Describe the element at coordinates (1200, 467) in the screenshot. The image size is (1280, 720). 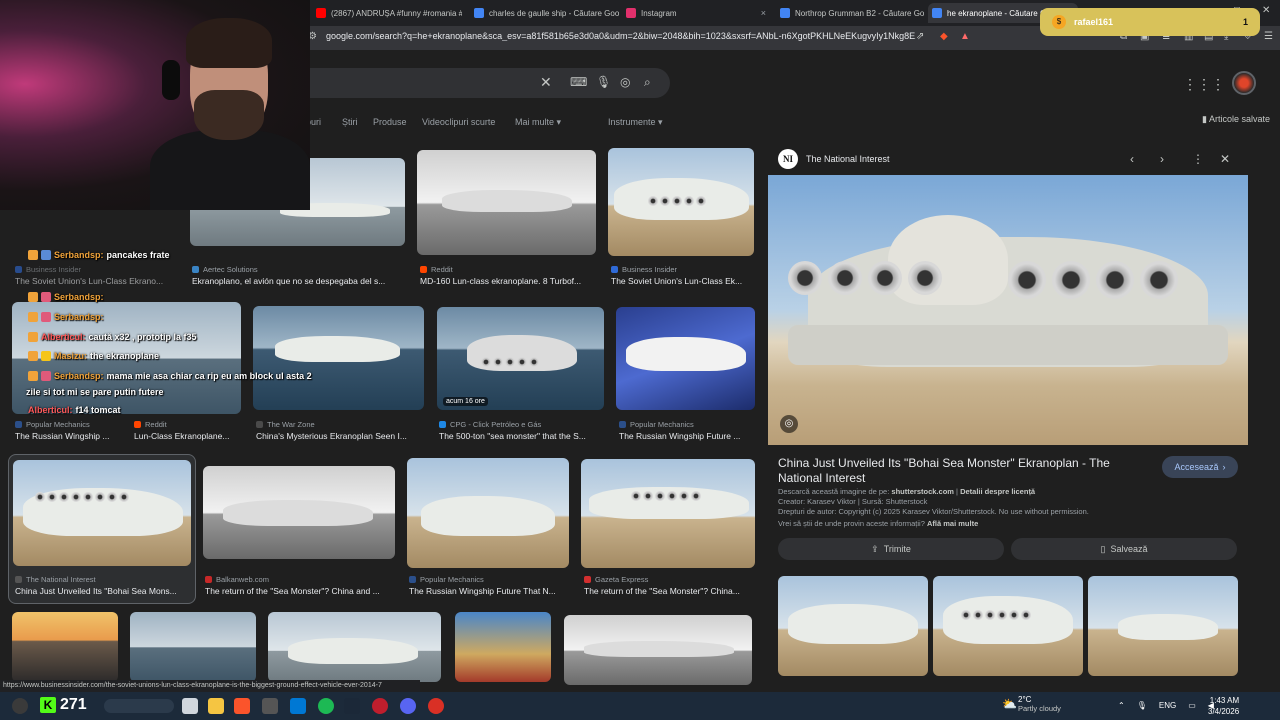
I see `visit-button: Accesează ›` at that location.